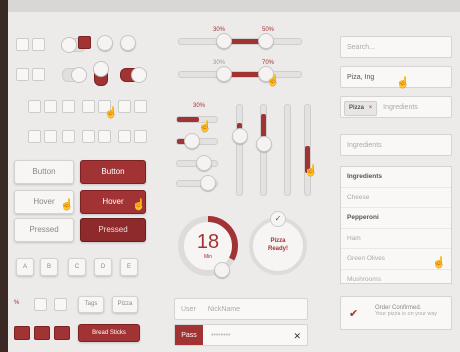 The height and width of the screenshot is (352, 460). What do you see at coordinates (297, 336) in the screenshot?
I see `close-icon: ✕` at bounding box center [297, 336].